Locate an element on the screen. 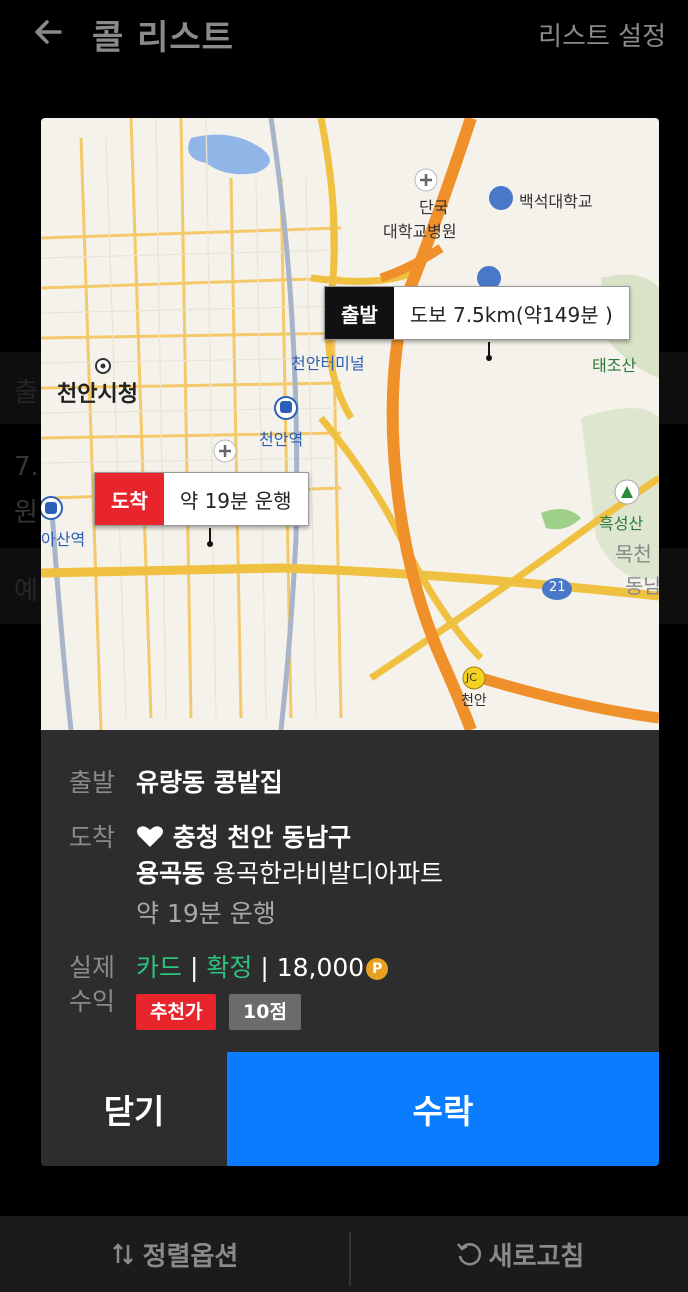  departure-callout: 출발 도보 7.5km(약149분 ) is located at coordinates (477, 313).